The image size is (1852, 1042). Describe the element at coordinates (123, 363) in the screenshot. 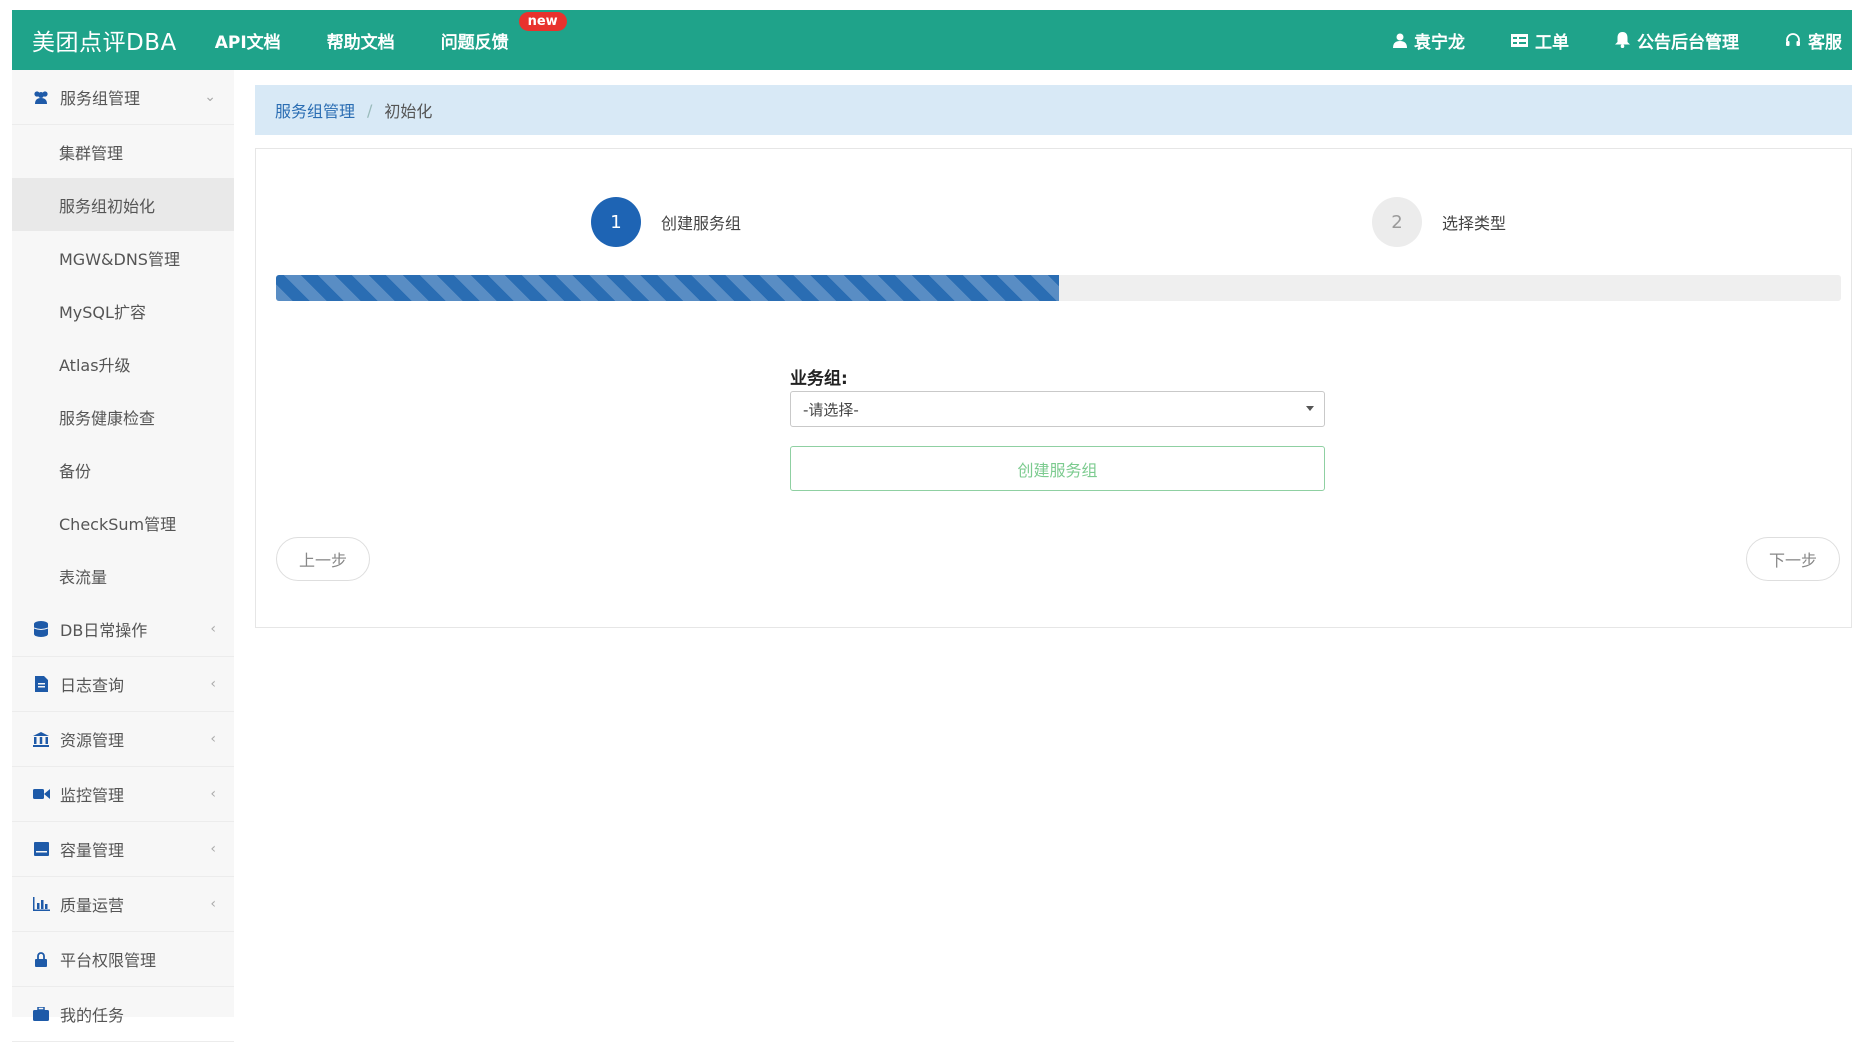

I see `sidebar-item-atlas-upgrade: Atlas升级` at that location.